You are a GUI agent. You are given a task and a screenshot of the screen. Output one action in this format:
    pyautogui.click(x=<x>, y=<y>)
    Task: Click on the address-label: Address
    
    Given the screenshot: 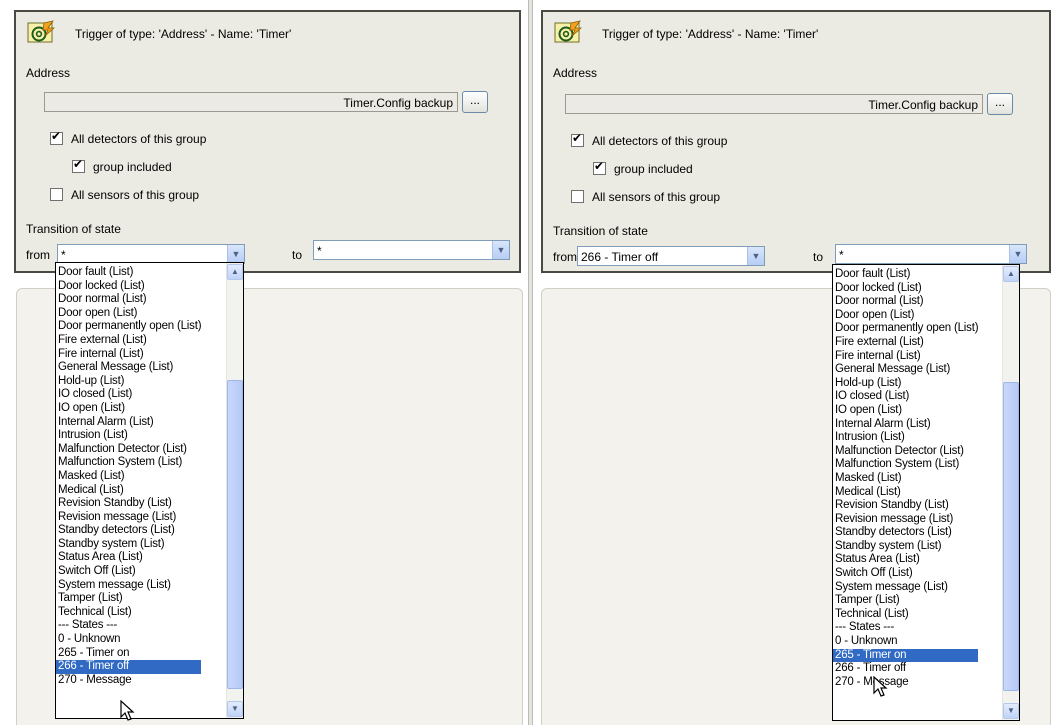 What is the action you would take?
    pyautogui.click(x=48, y=73)
    